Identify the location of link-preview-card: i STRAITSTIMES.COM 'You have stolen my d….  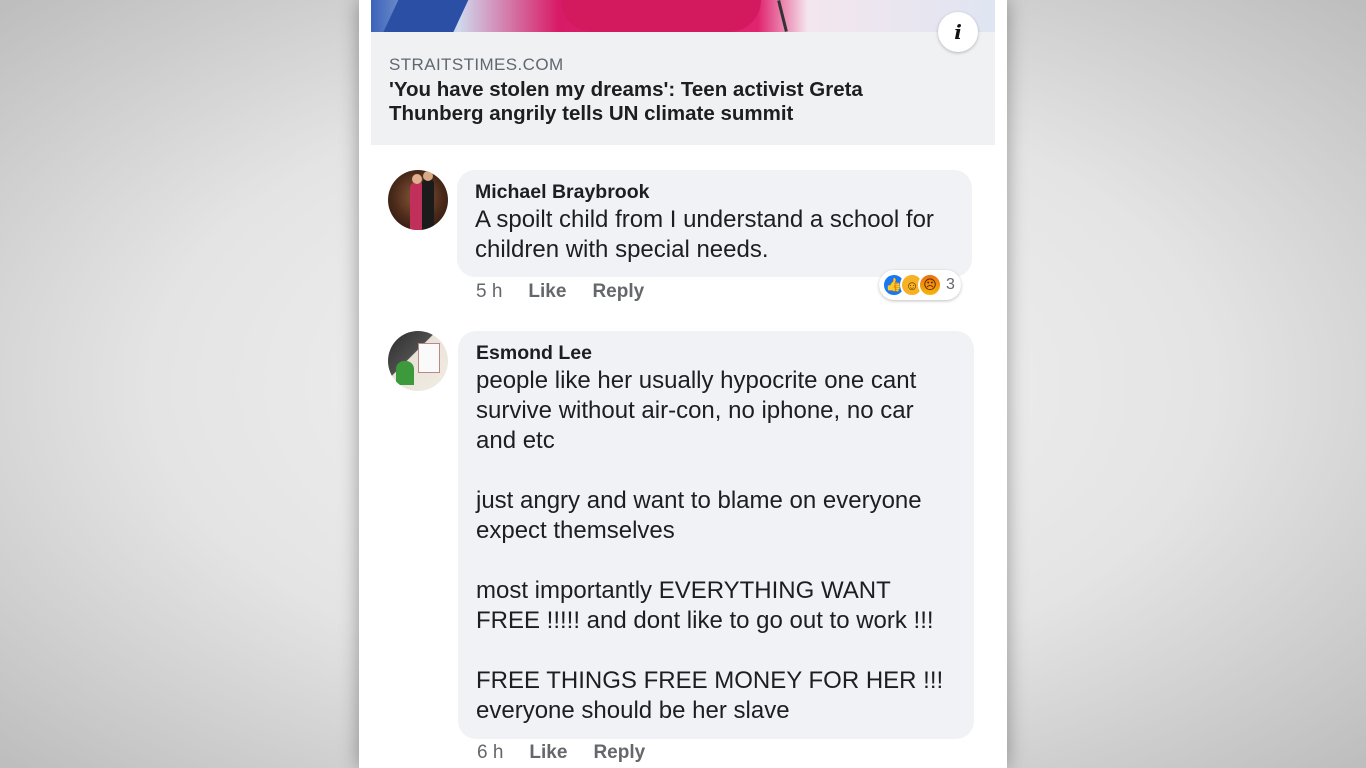
(683, 72).